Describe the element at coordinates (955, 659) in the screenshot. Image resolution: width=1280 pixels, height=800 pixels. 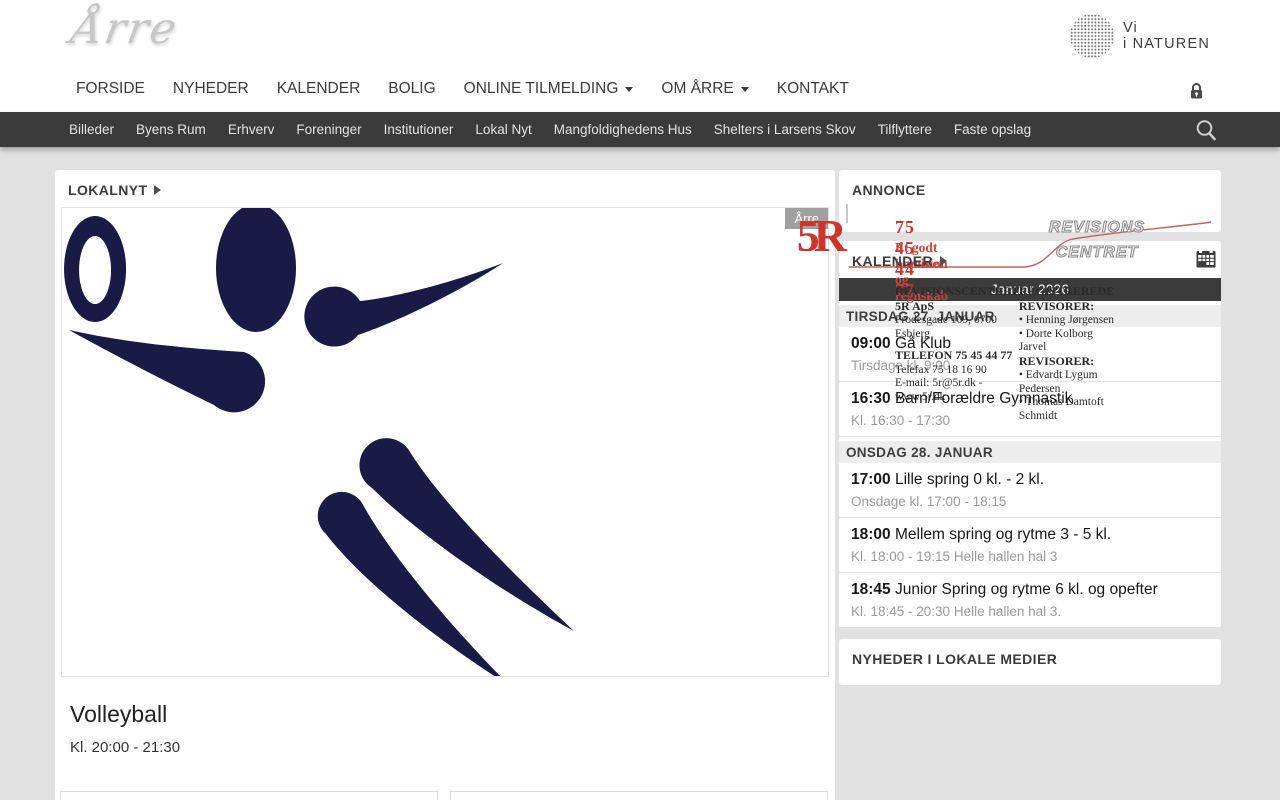
I see `local-news-heading: NYHEDER I LOKALE MEDIER` at that location.